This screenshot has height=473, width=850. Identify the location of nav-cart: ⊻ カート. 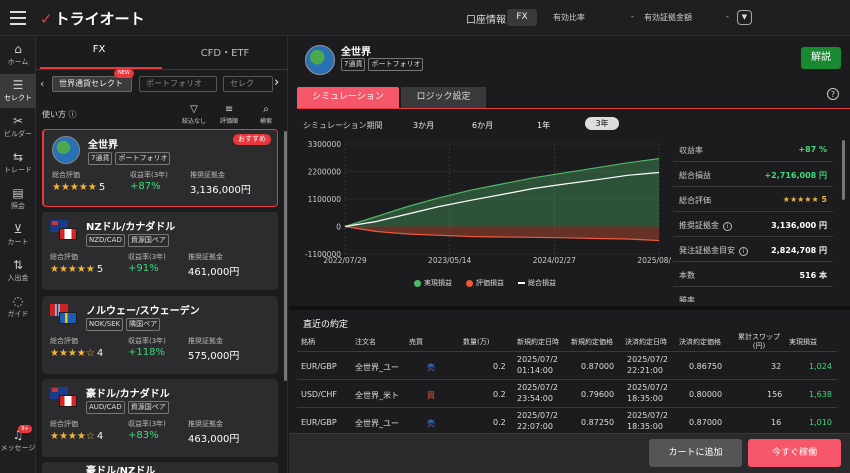
(18, 234).